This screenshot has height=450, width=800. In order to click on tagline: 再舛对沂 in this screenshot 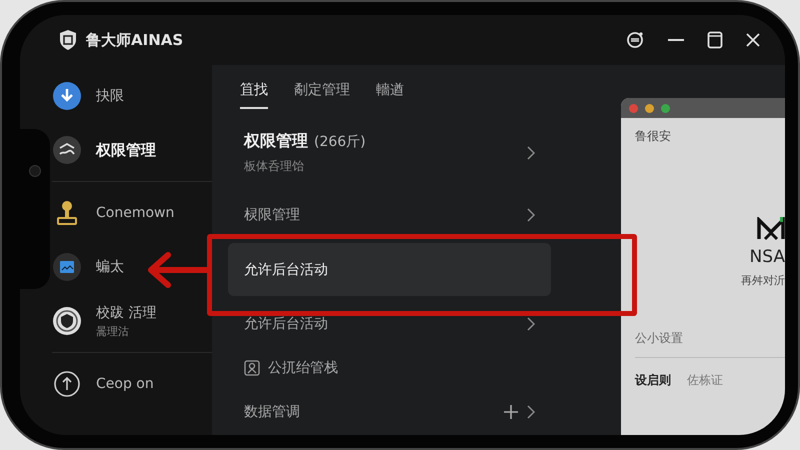, I will do `click(763, 280)`.